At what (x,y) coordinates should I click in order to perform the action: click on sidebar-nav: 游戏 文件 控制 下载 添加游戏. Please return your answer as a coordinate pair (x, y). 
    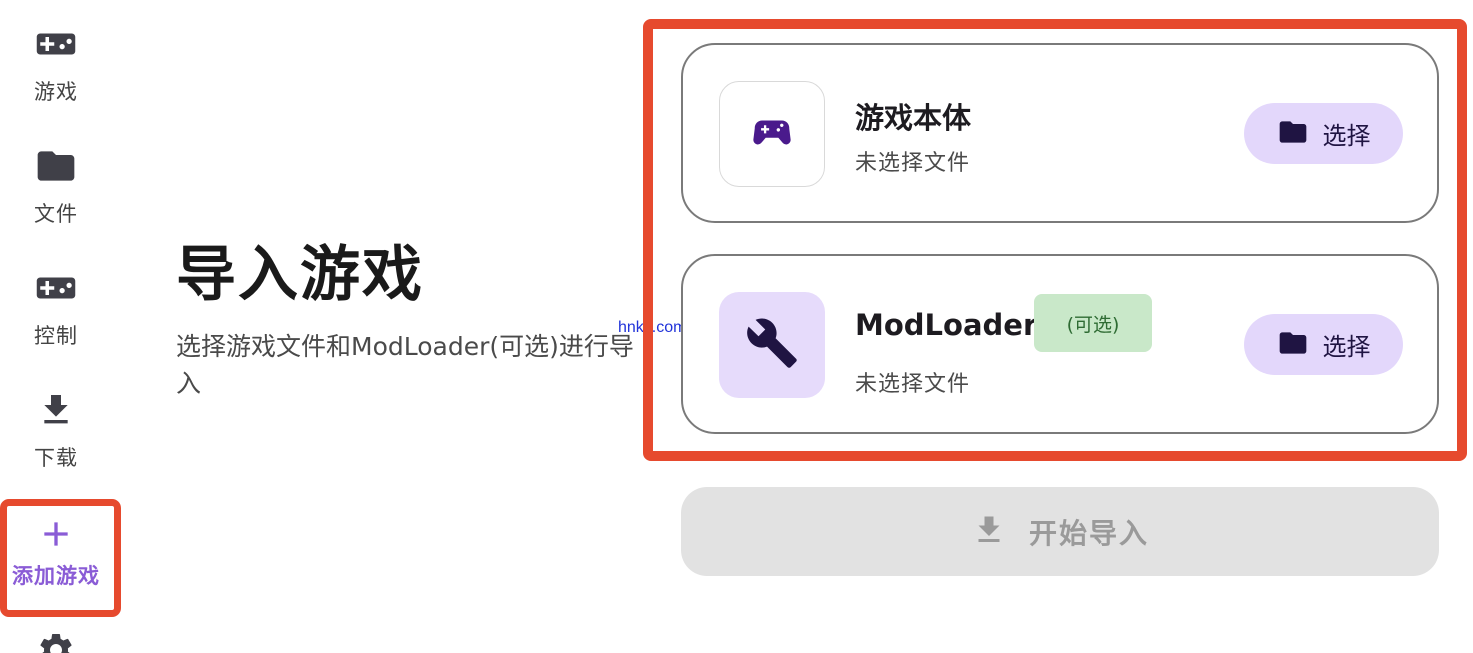
    Looking at the image, I should click on (60, 326).